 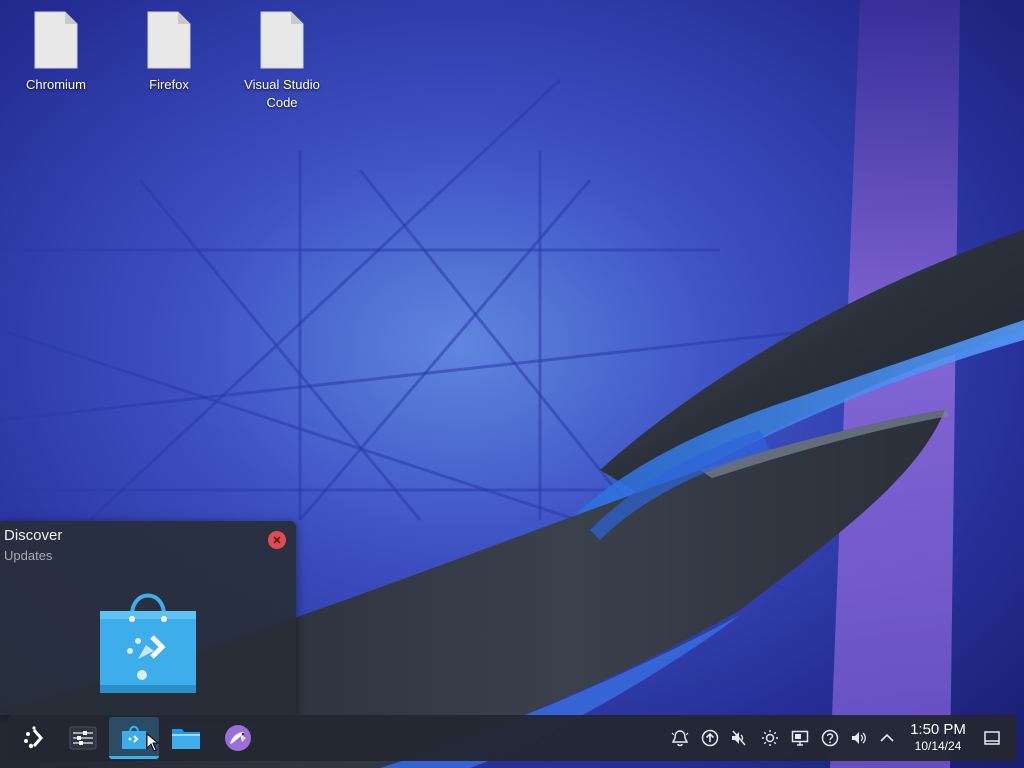 What do you see at coordinates (282, 93) in the screenshot?
I see `desktop-icon-label: Visual Studio Code` at bounding box center [282, 93].